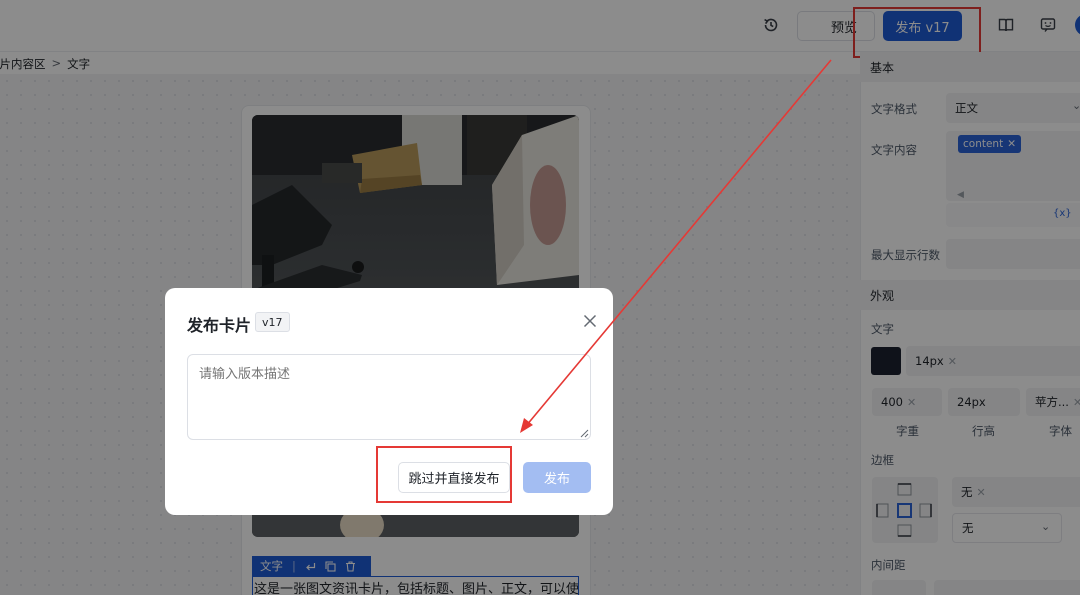 The height and width of the screenshot is (595, 1080). What do you see at coordinates (454, 477) in the screenshot?
I see `skip-and-publish-button: 跳过并直接发布` at bounding box center [454, 477].